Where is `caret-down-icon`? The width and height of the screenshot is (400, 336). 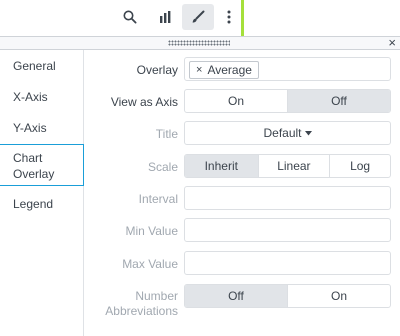 caret-down-icon is located at coordinates (308, 132).